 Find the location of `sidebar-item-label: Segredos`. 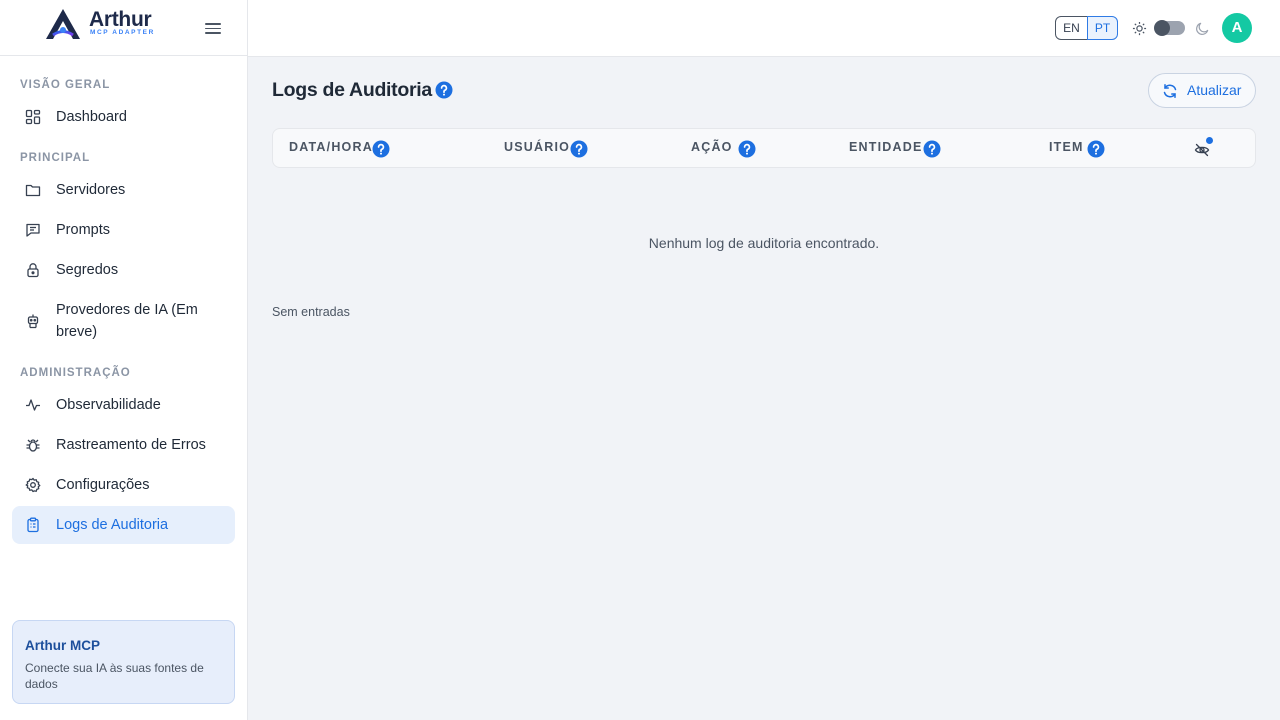

sidebar-item-label: Segredos is located at coordinates (87, 270).